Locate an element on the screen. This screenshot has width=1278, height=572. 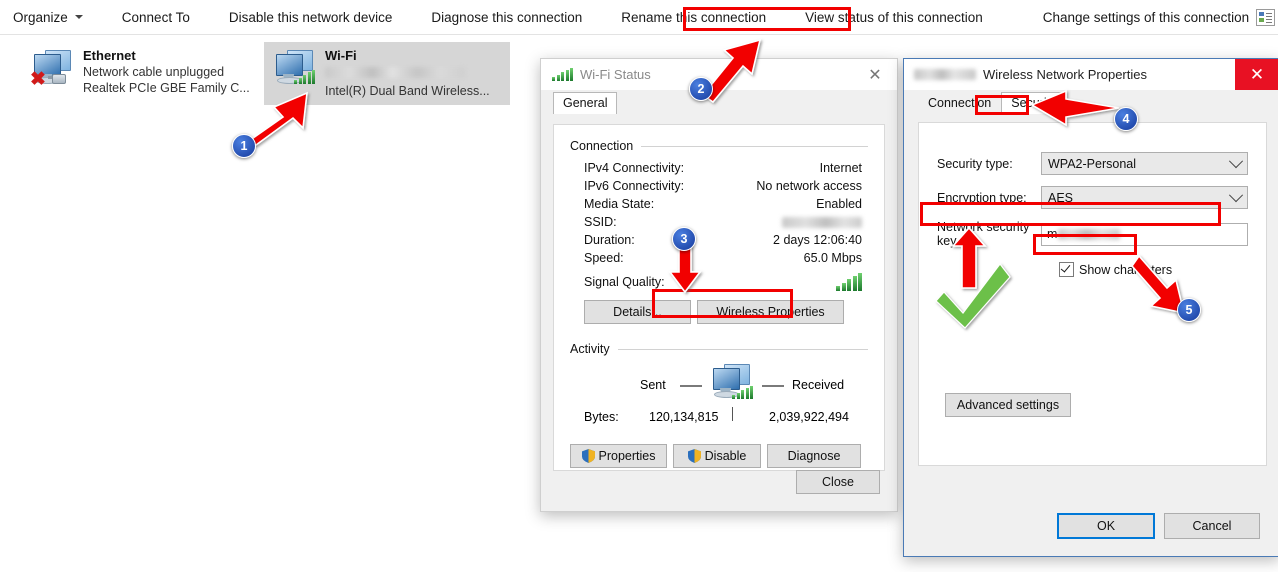
activity-group-label: Activity is located at coordinates (590, 349).